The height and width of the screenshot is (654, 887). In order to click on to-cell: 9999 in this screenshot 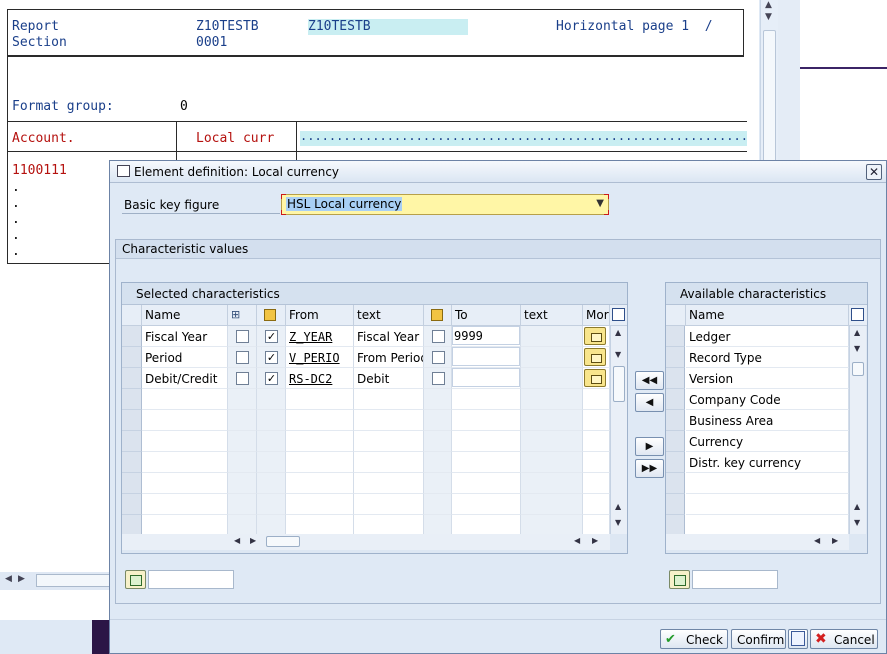, I will do `click(486, 336)`.